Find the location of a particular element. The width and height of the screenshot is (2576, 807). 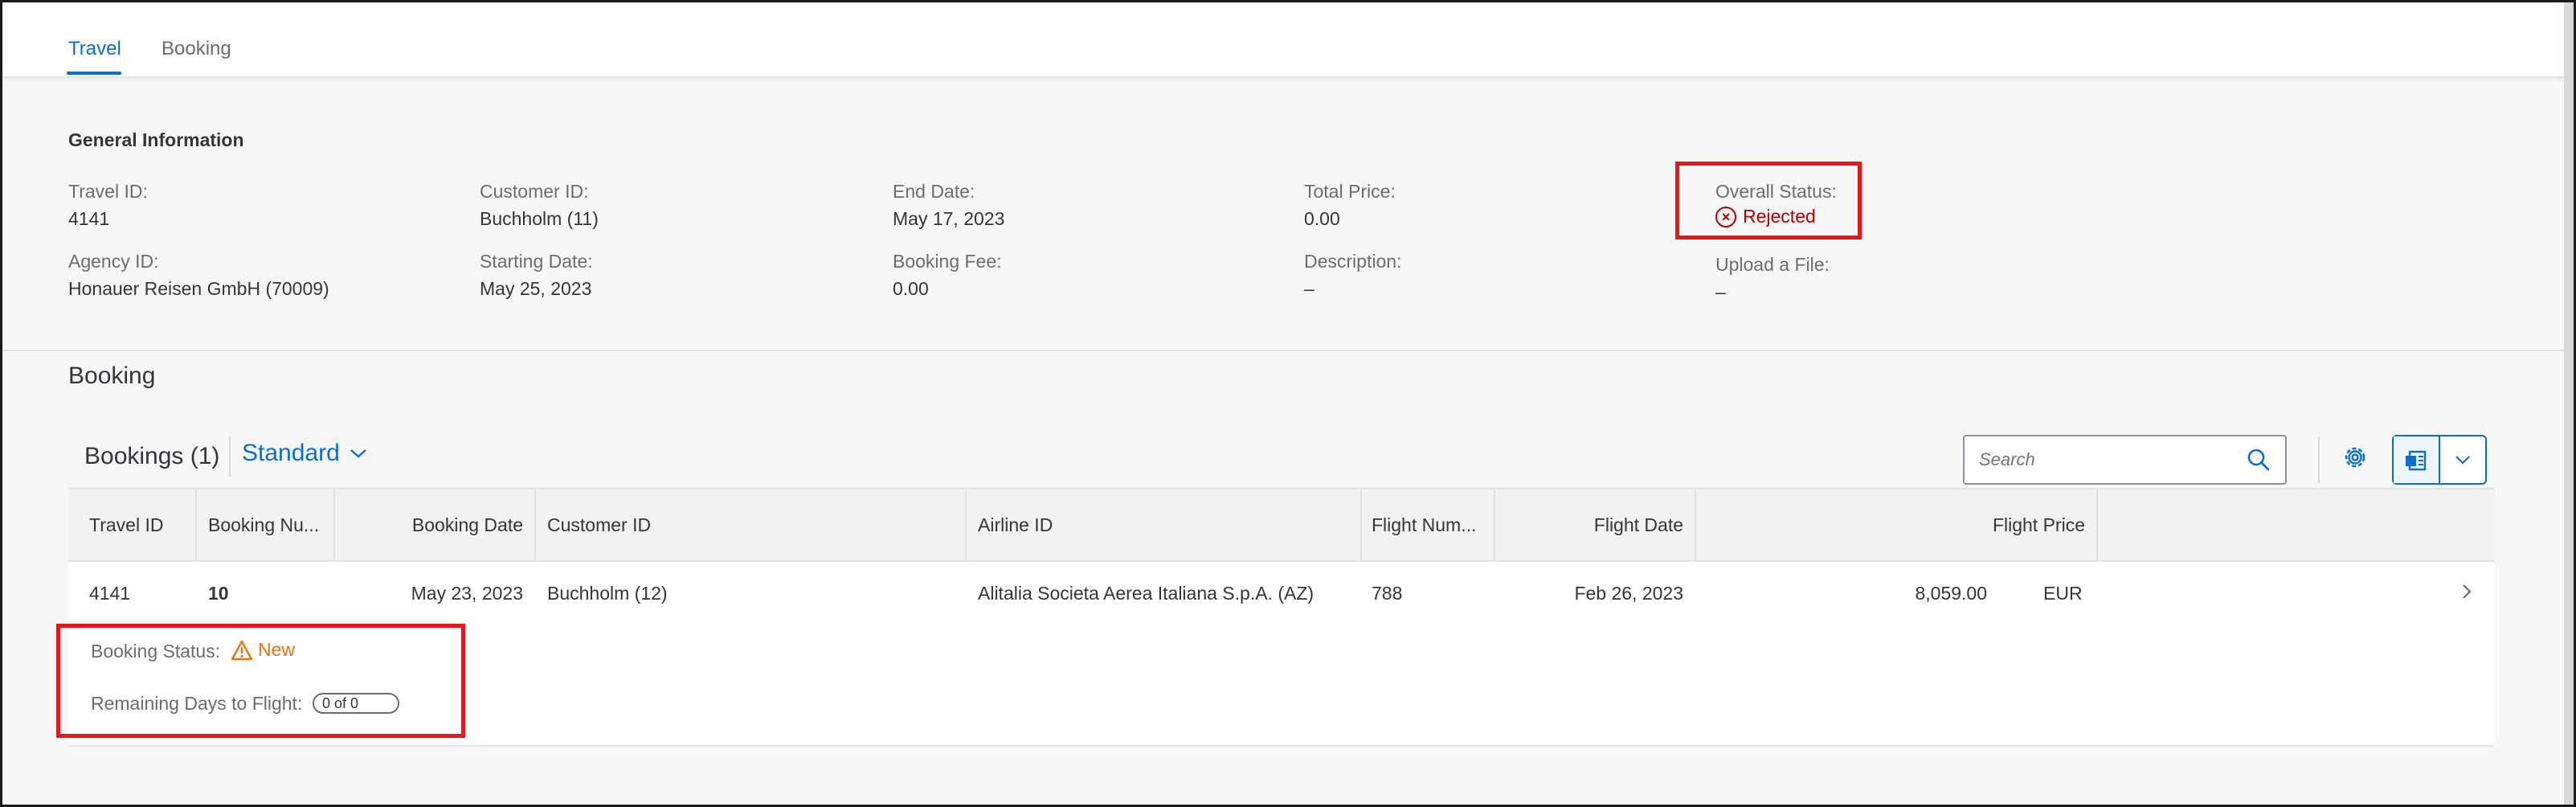

customer-id-value: Buchholm (11) is located at coordinates (539, 218).